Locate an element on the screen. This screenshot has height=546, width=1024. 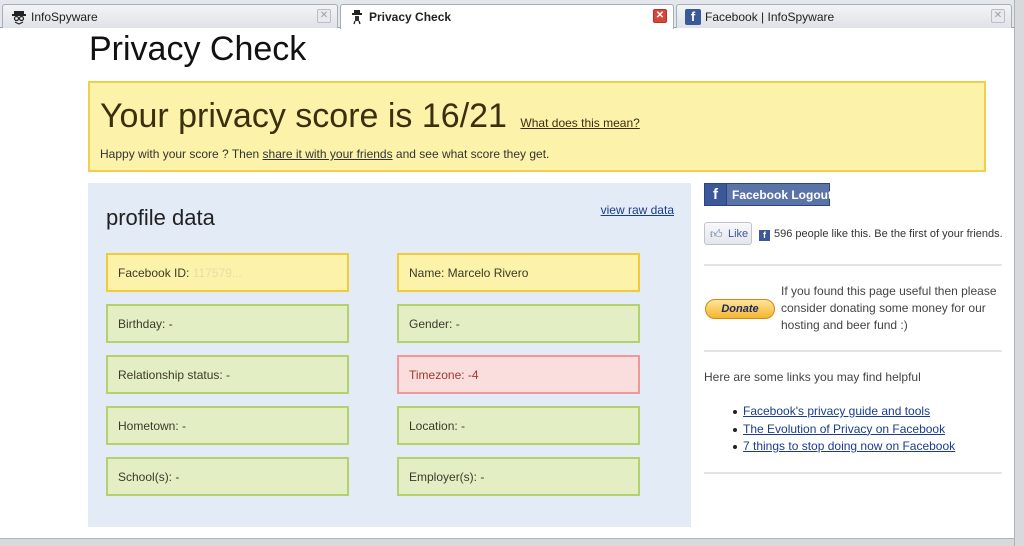
tab-infospyware: InfoSpyware ✕ is located at coordinates (170, 16).